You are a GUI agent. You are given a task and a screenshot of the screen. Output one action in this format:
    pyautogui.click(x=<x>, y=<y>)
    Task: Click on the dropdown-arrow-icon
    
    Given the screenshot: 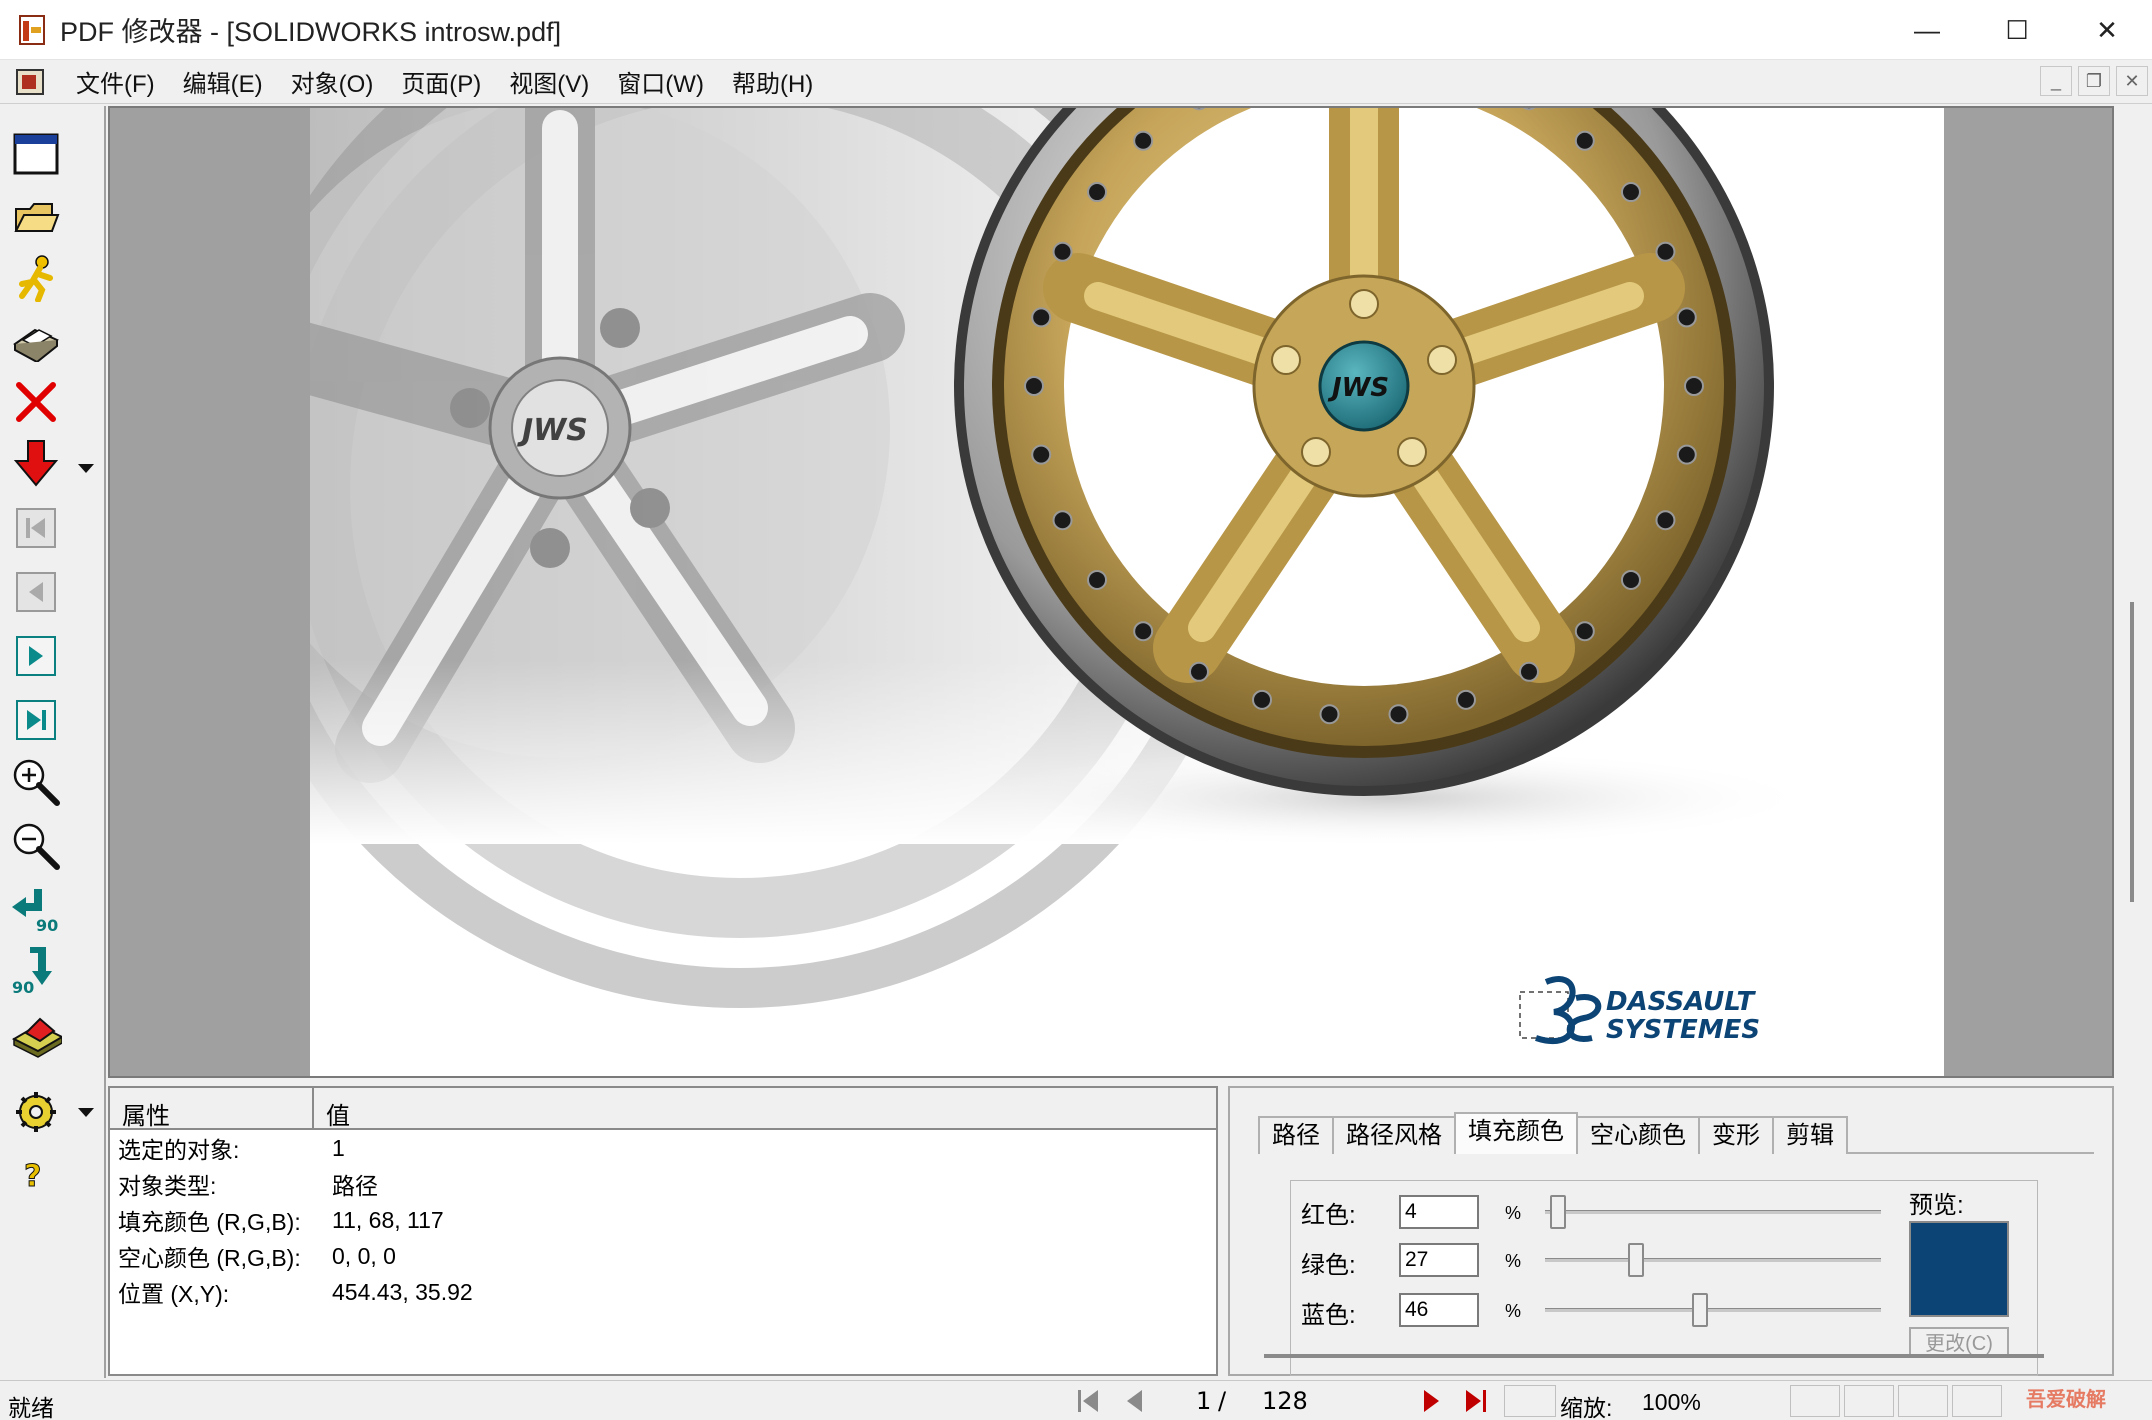 What is the action you would take?
    pyautogui.click(x=86, y=468)
    